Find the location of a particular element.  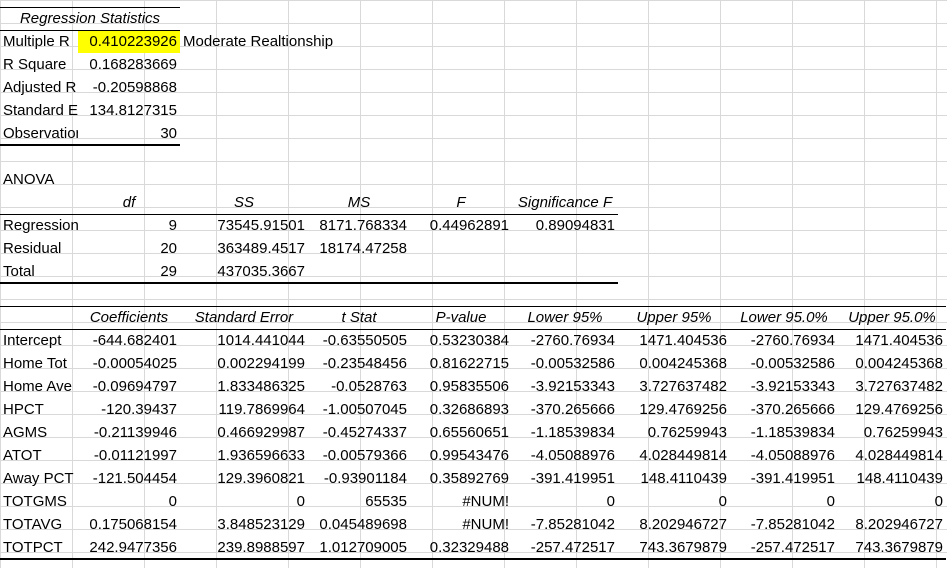

coef-value: 0.045489698 is located at coordinates (359, 524).